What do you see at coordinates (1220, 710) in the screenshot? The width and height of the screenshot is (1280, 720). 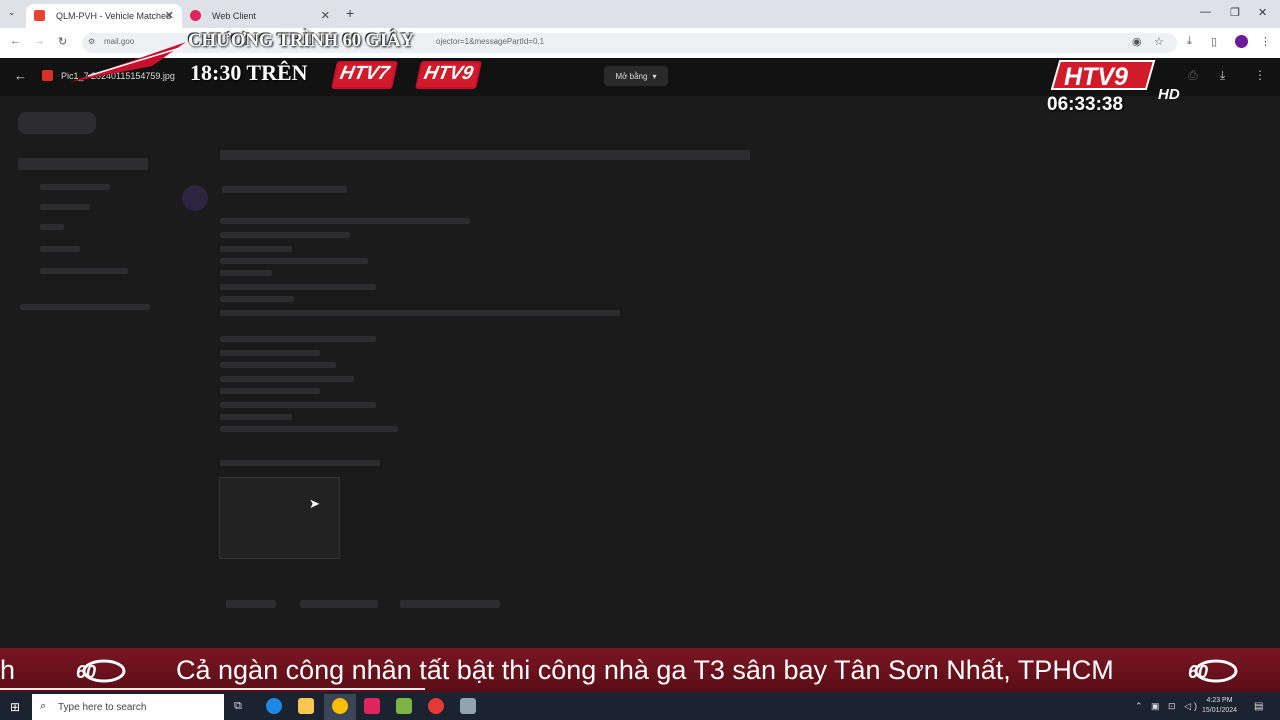 I see `taskbar-date: 15/01/2024` at bounding box center [1220, 710].